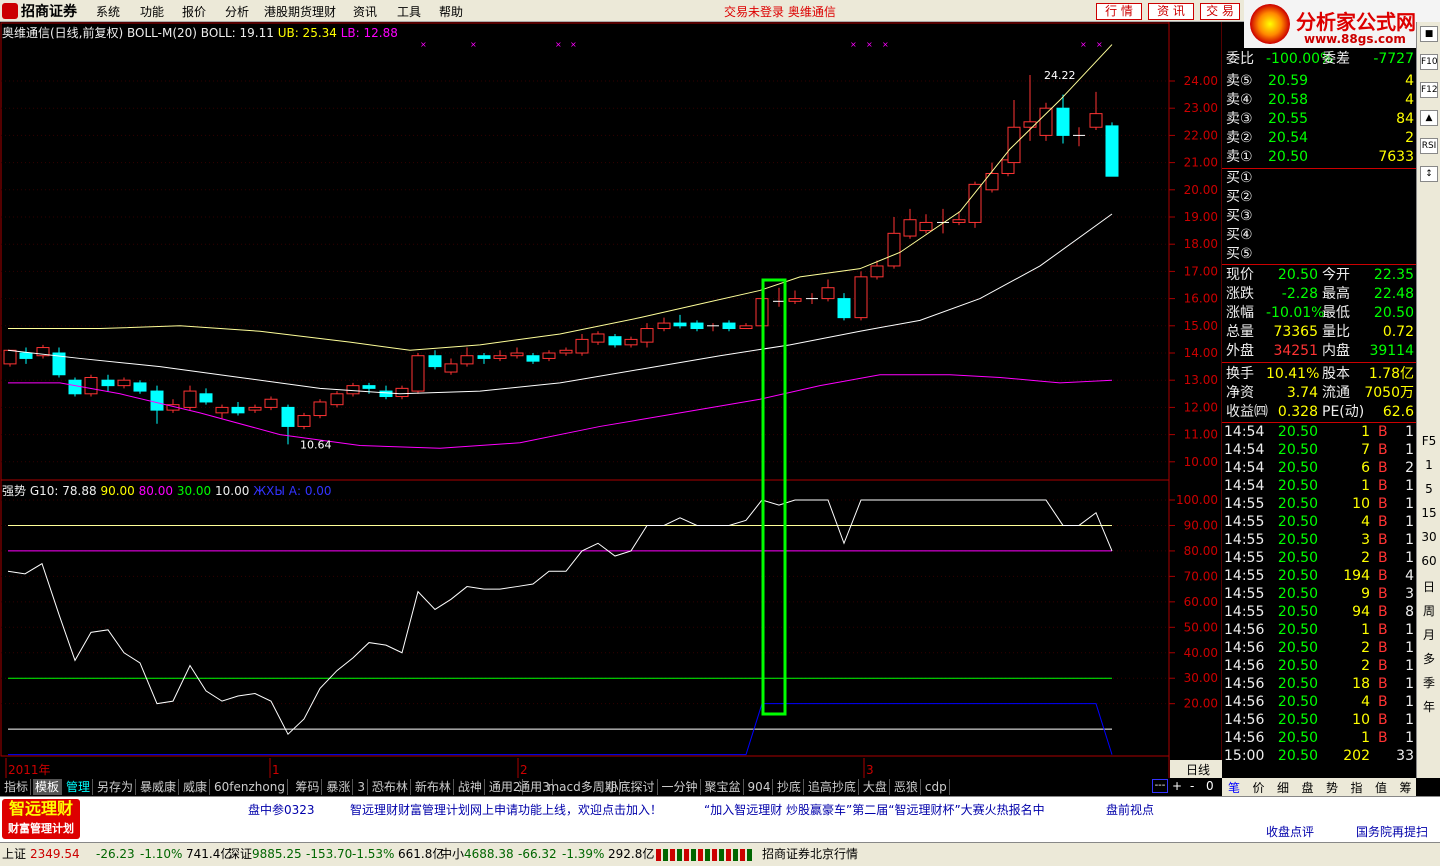 The image size is (1440, 866). I want to click on detail-tab: 盘, so click(1308, 787).